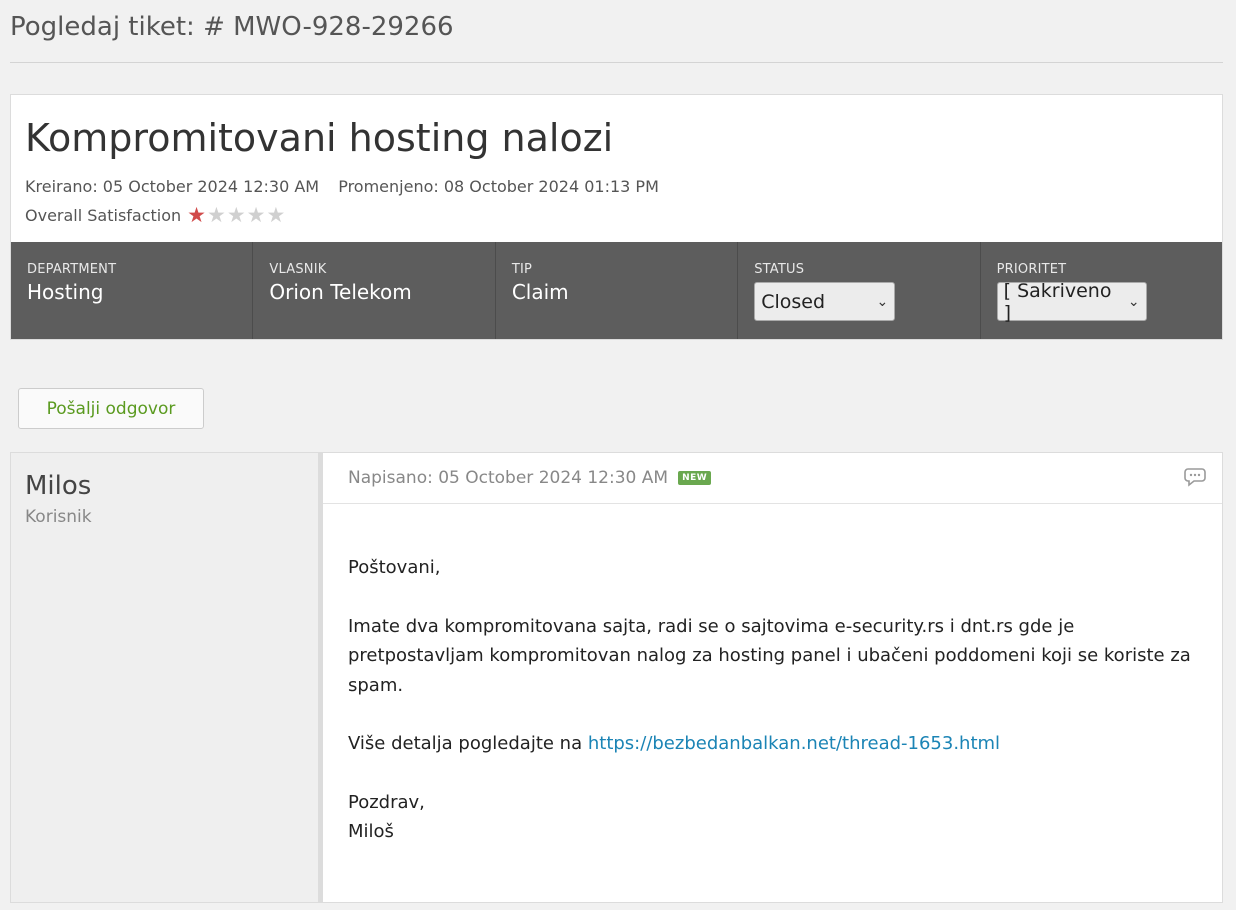  What do you see at coordinates (111, 408) in the screenshot?
I see `reply-button: Pošalji odgovor` at bounding box center [111, 408].